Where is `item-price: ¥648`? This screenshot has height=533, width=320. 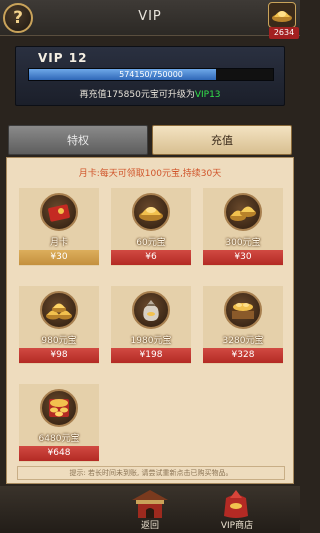 item-price: ¥648 is located at coordinates (59, 453).